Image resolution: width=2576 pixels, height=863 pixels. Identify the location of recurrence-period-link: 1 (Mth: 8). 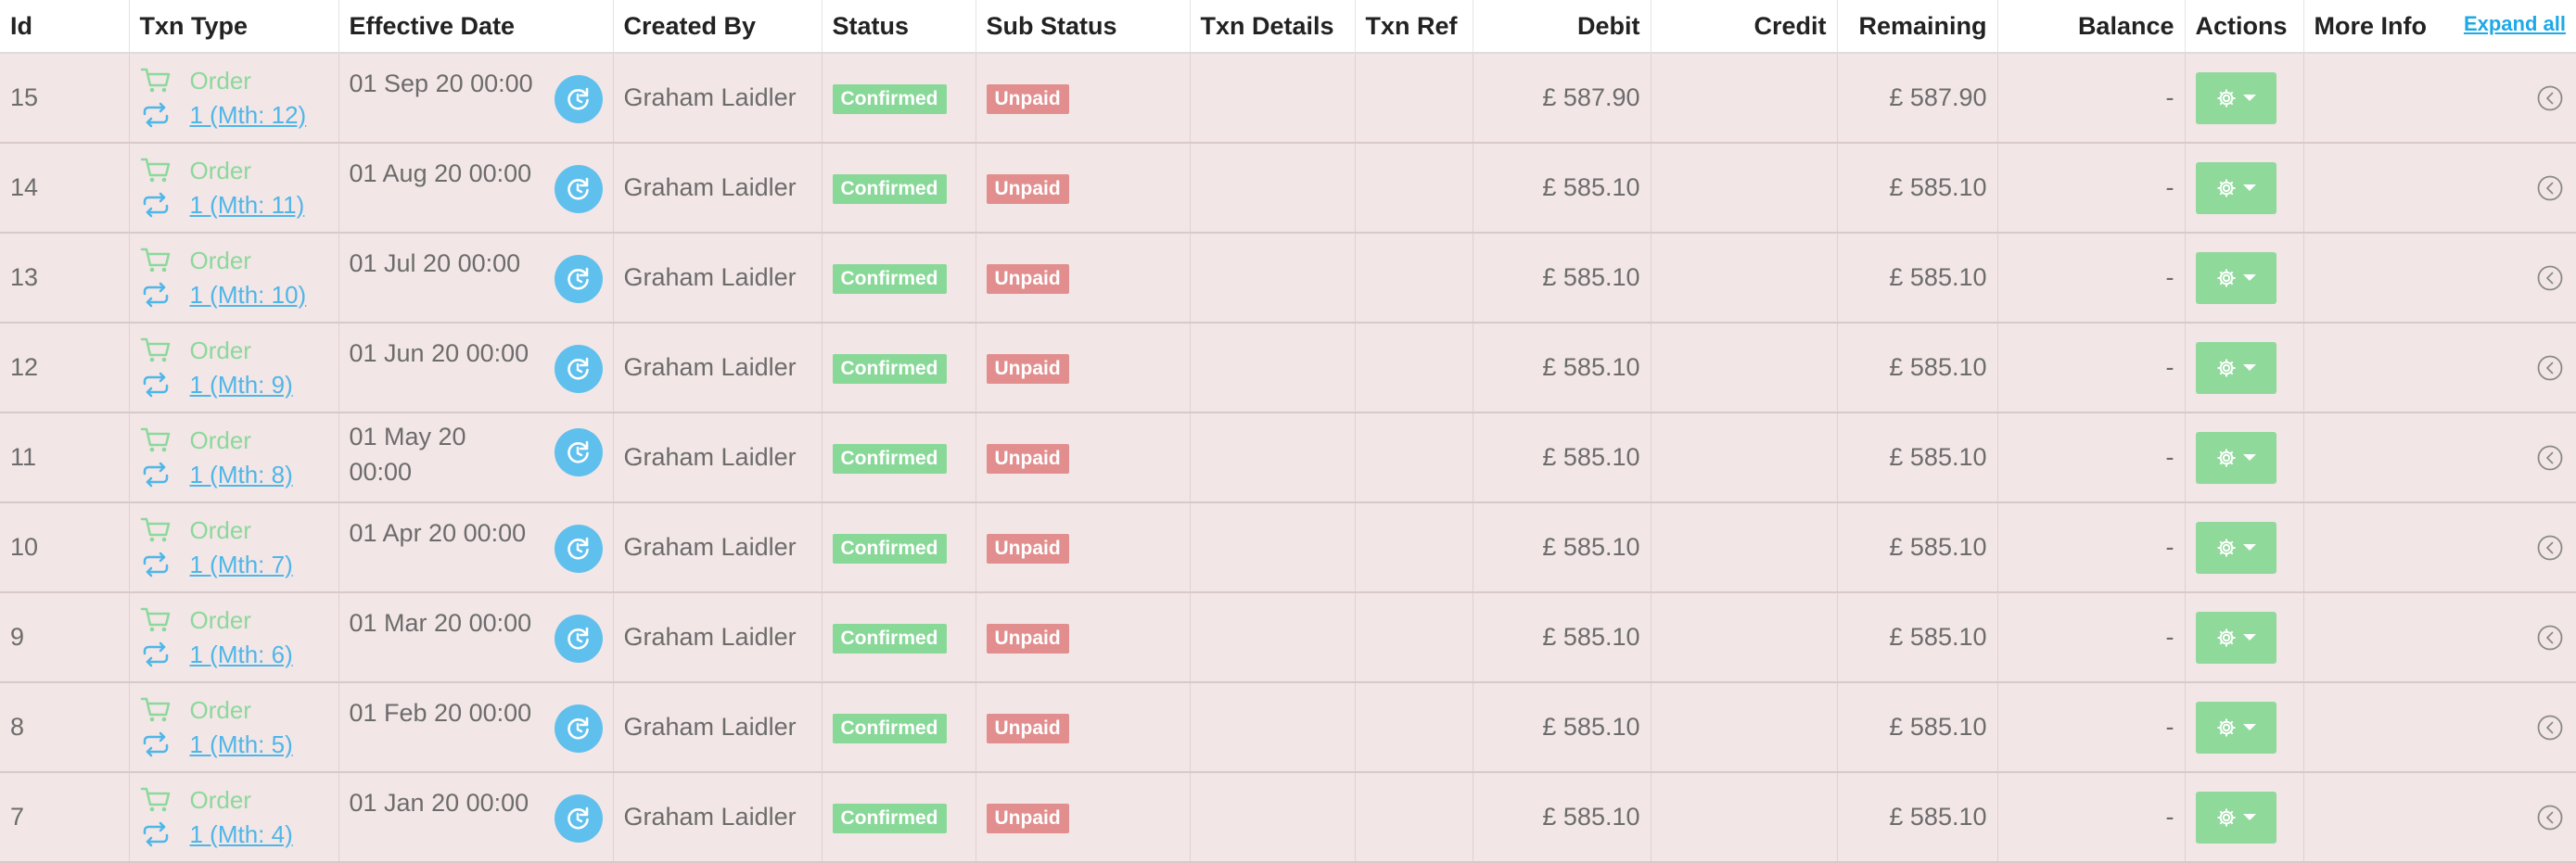
(241, 475).